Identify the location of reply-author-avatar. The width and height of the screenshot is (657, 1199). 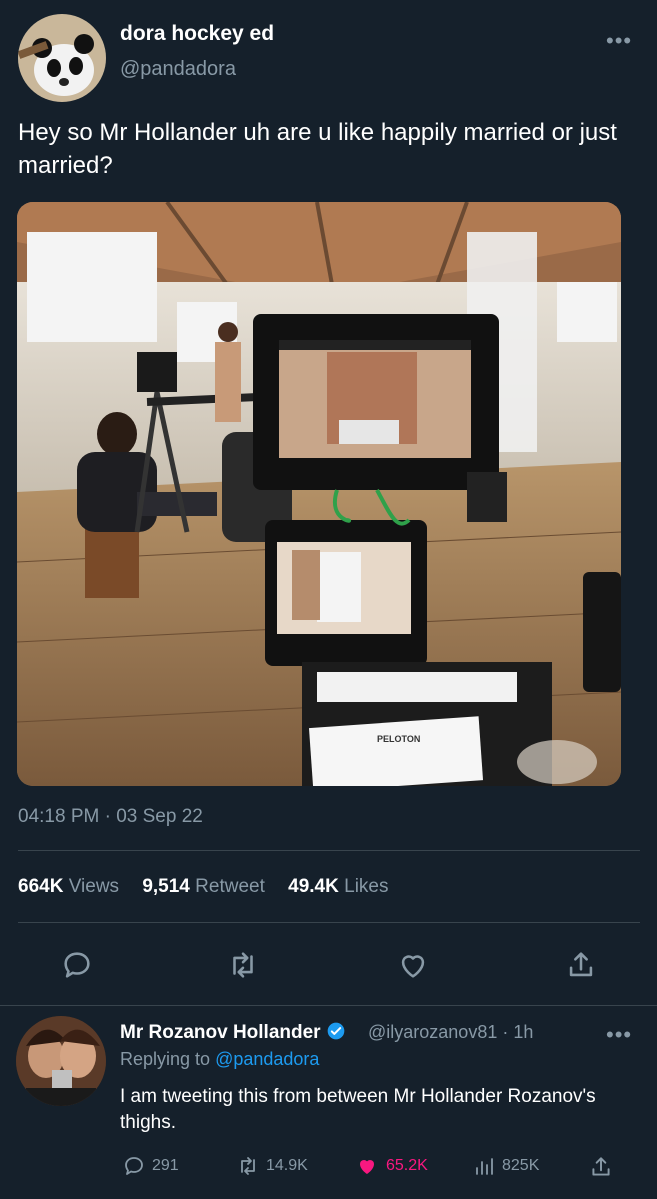
(61, 1061).